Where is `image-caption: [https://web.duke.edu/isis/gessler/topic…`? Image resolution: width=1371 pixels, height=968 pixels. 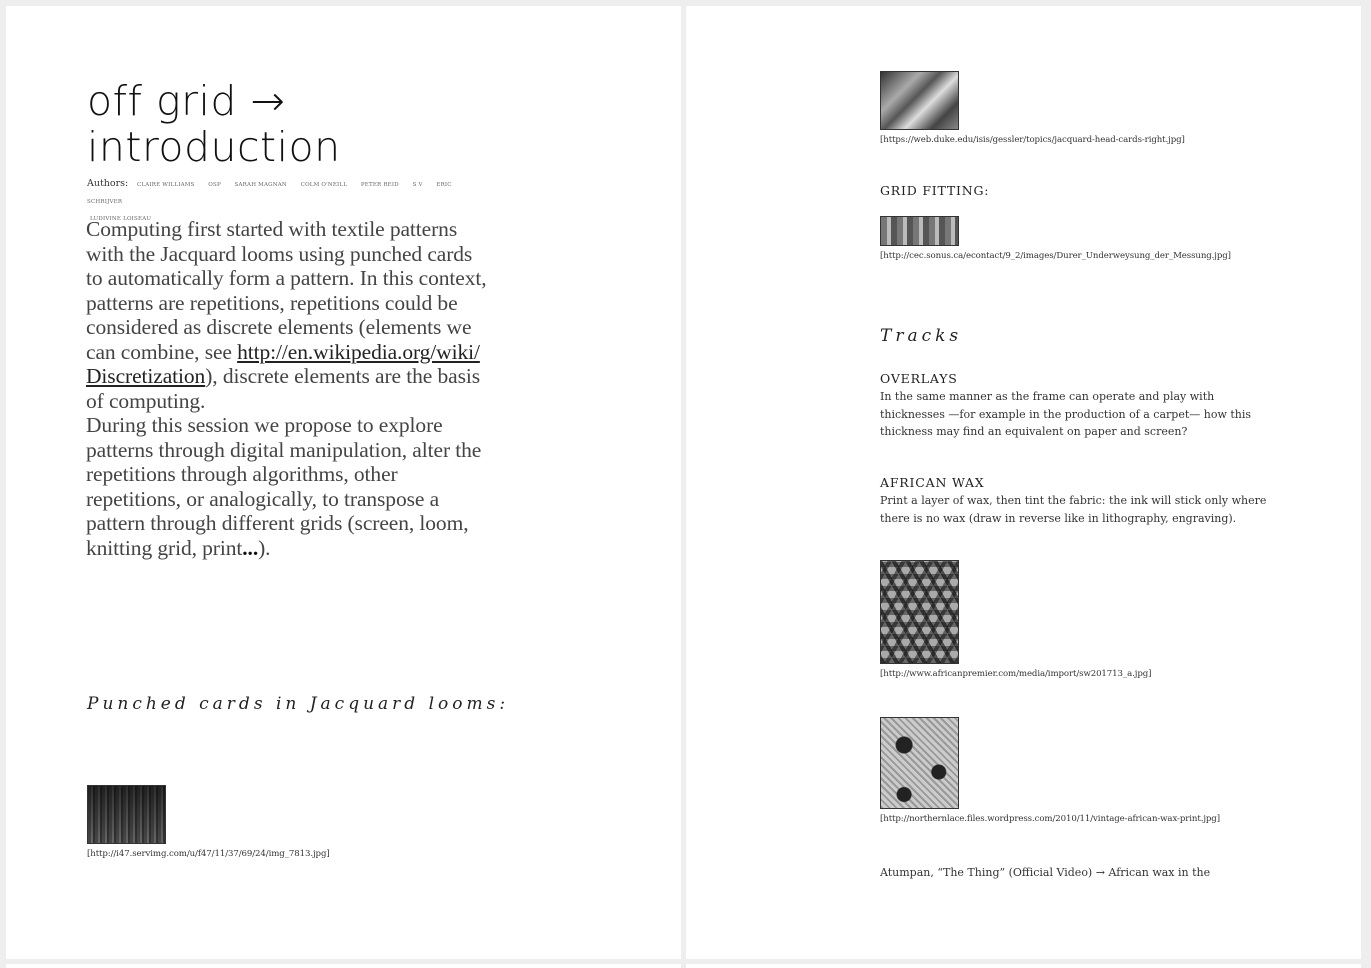 image-caption: [https://web.duke.edu/isis/gessler/topic… is located at coordinates (1032, 140).